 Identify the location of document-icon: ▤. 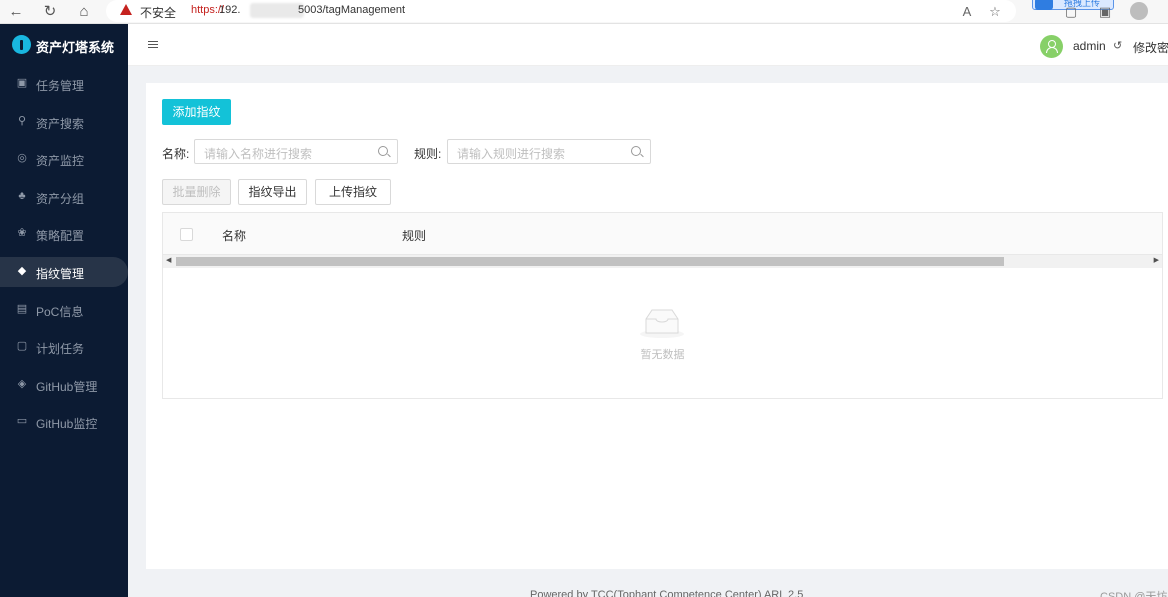
(22, 308).